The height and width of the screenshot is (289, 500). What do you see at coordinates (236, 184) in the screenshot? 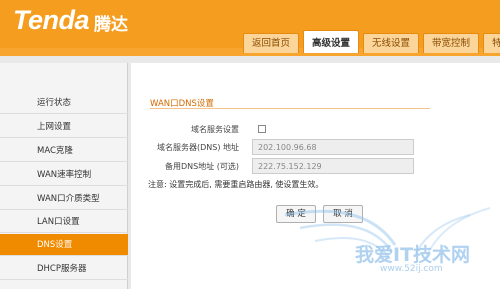
I see `notice-text: 注意: 设置完成后, 需要重启路由器, 使设置生效。` at bounding box center [236, 184].